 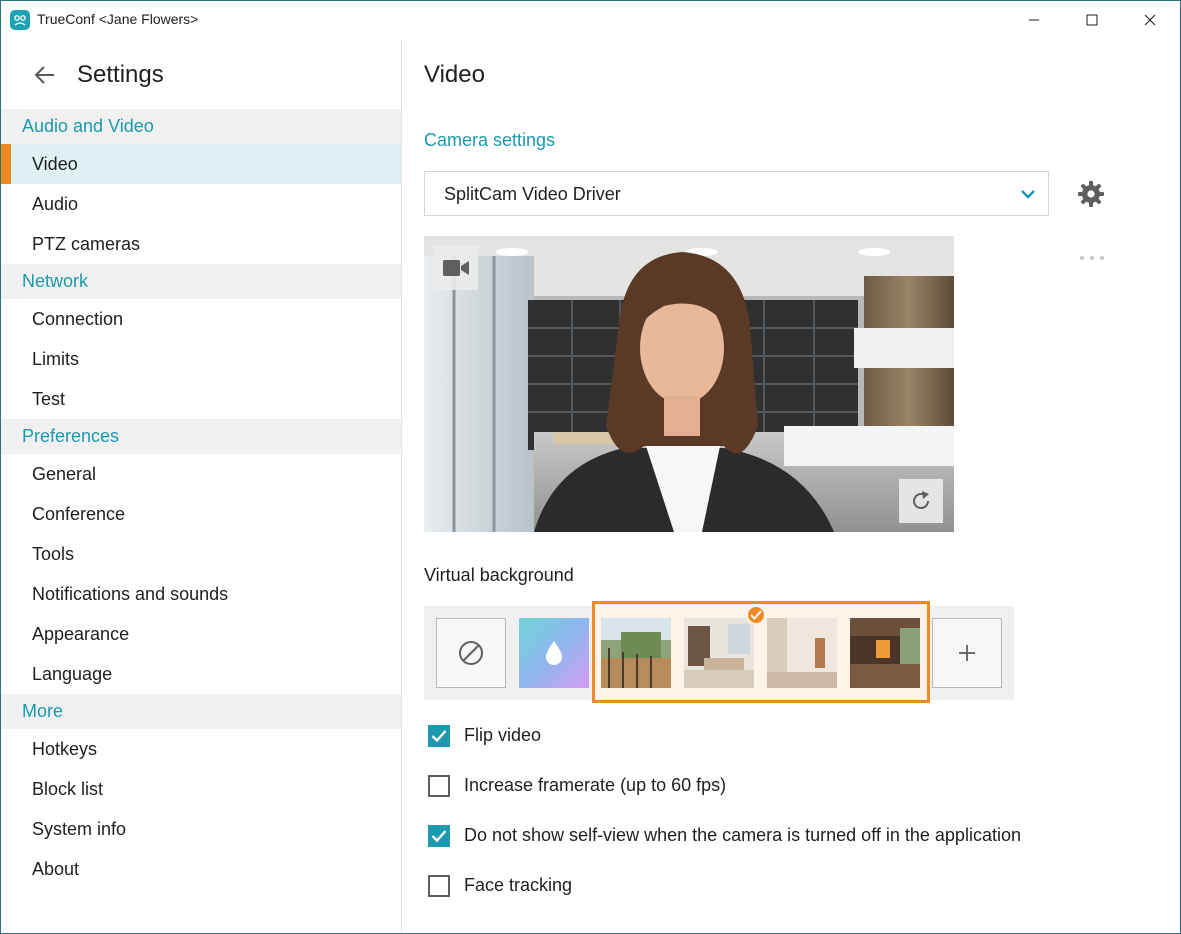 What do you see at coordinates (201, 474) in the screenshot?
I see `sidebar-item-general: General` at bounding box center [201, 474].